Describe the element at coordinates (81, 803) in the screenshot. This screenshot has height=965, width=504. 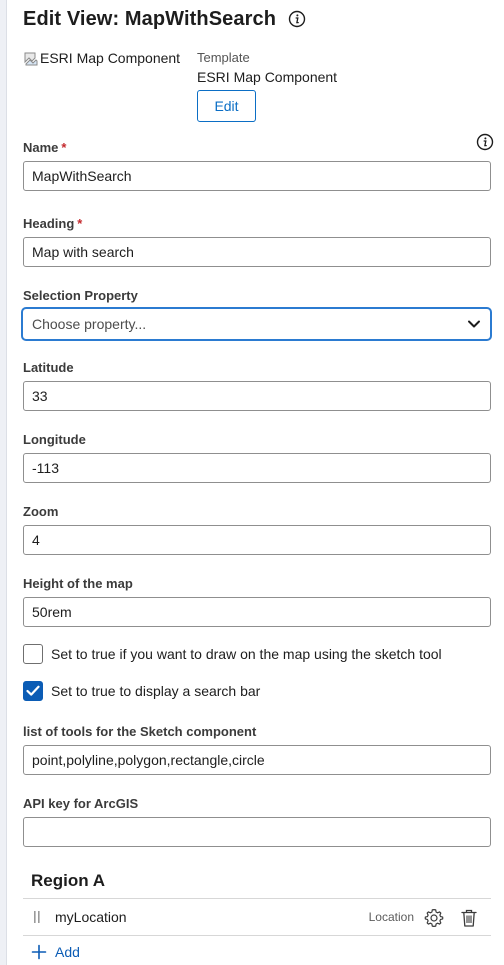
I see `api-key-label: API key for ArcGIS` at that location.